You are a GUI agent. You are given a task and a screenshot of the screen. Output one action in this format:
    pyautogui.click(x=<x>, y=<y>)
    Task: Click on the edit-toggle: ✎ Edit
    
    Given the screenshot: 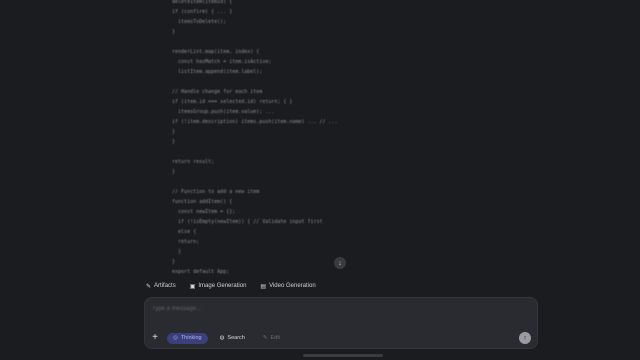 What is the action you would take?
    pyautogui.click(x=271, y=338)
    